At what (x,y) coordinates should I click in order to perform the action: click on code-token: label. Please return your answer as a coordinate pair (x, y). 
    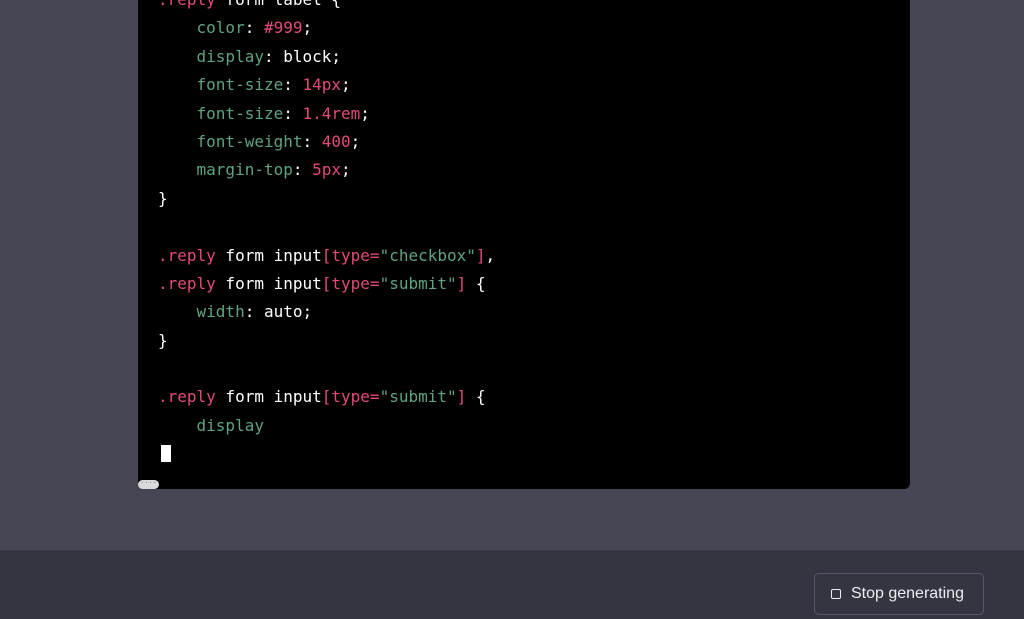
    Looking at the image, I should click on (298, 4).